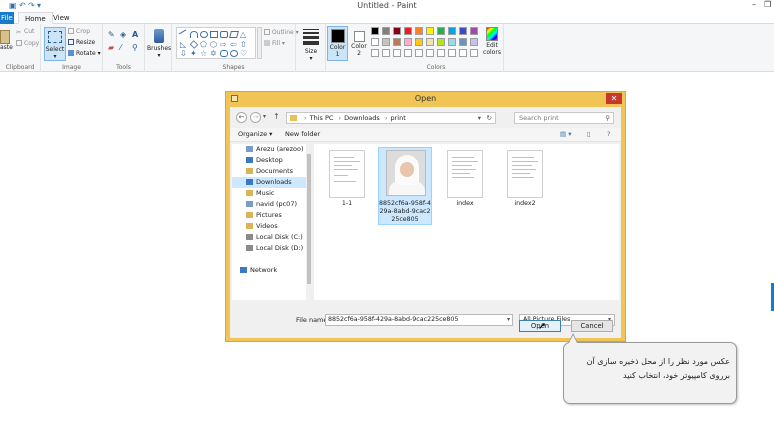 The width and height of the screenshot is (774, 425). What do you see at coordinates (359, 43) in the screenshot?
I see `color2-button: Color 2` at bounding box center [359, 43].